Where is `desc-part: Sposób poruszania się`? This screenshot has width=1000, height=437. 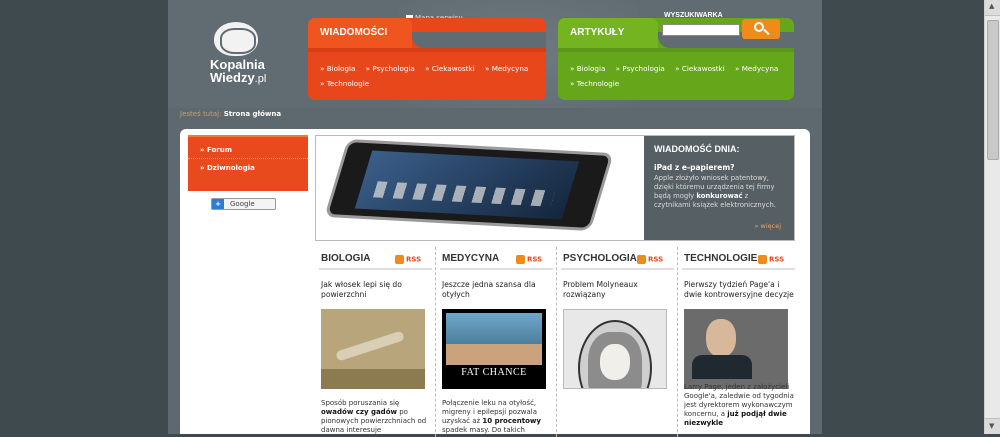 desc-part: Sposób poruszania się is located at coordinates (360, 403).